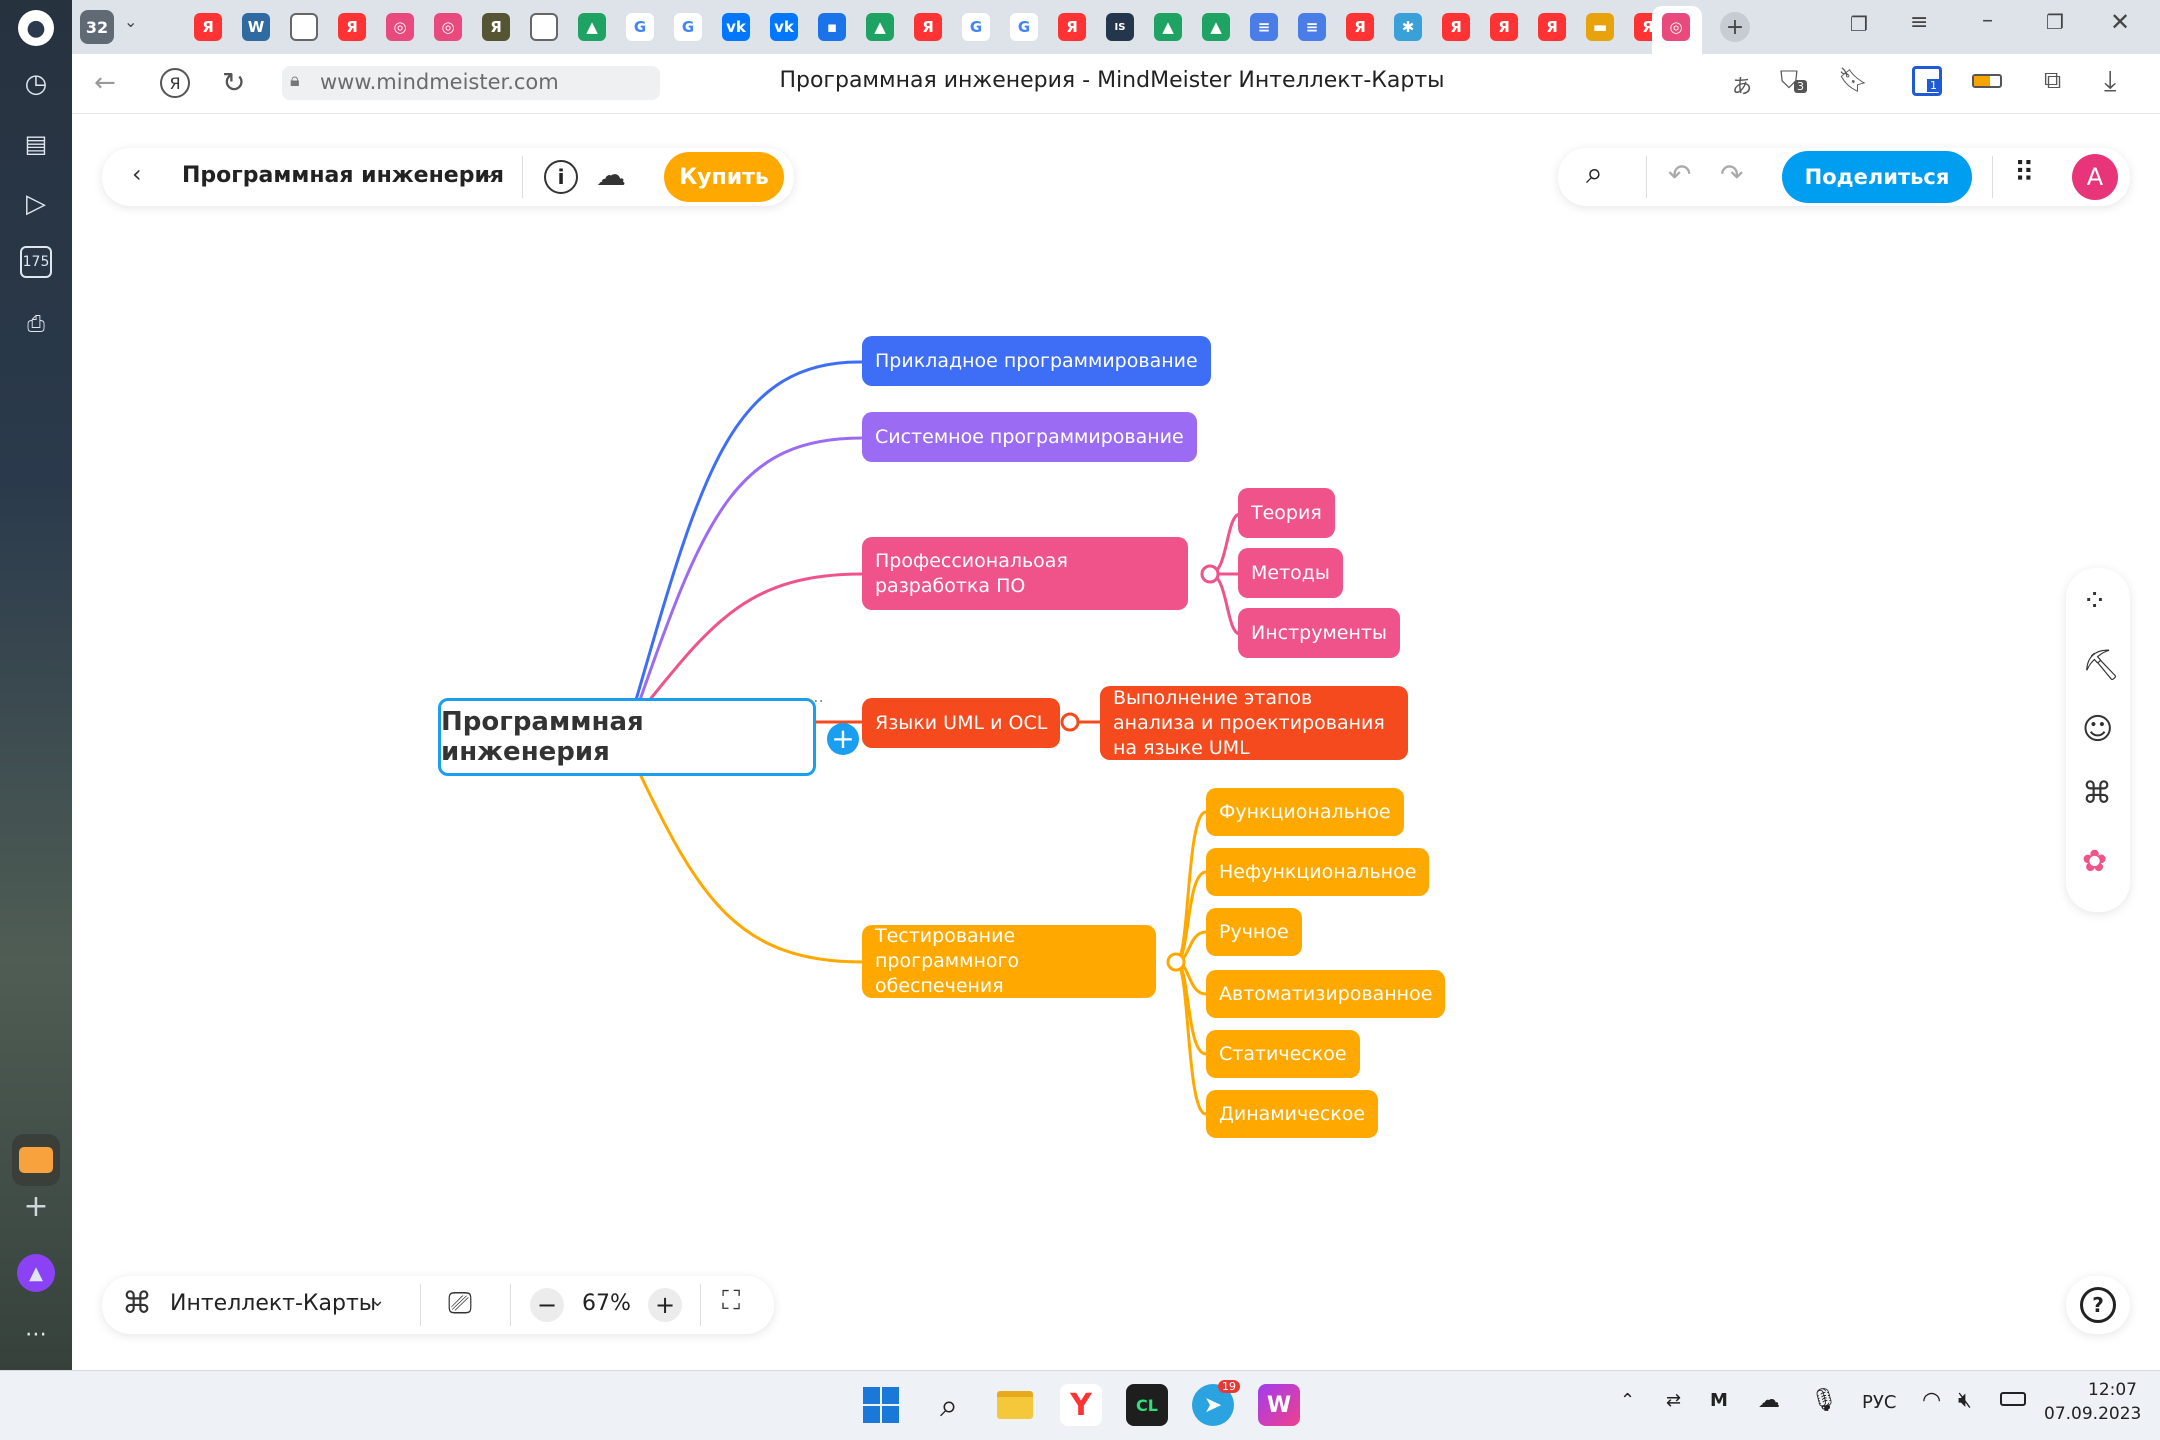 The height and width of the screenshot is (1440, 2160). I want to click on collapse-handle-testing, so click(1176, 962).